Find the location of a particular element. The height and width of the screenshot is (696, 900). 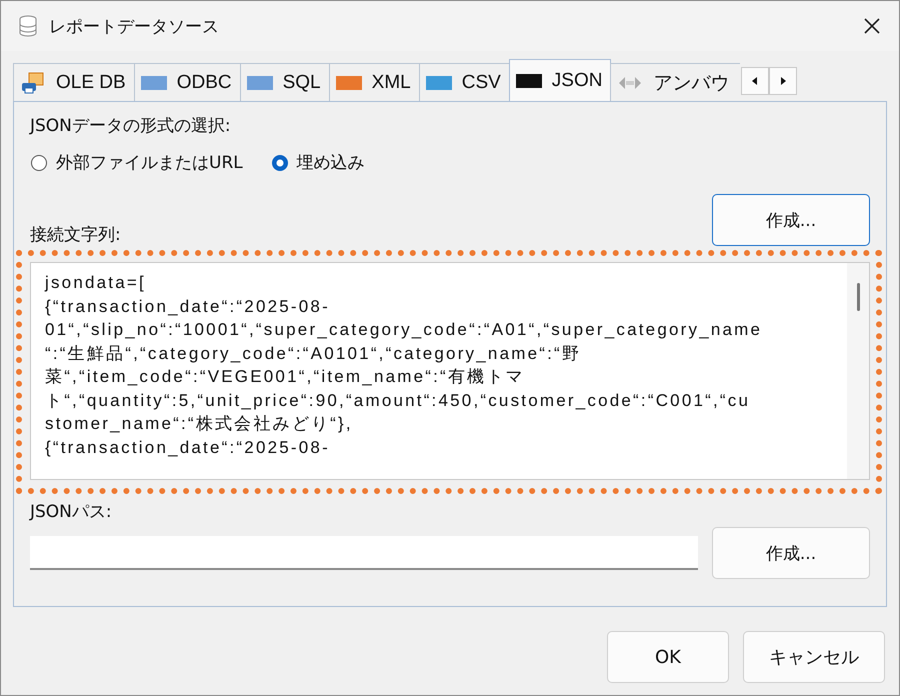

json-badge-icon is located at coordinates (529, 81).